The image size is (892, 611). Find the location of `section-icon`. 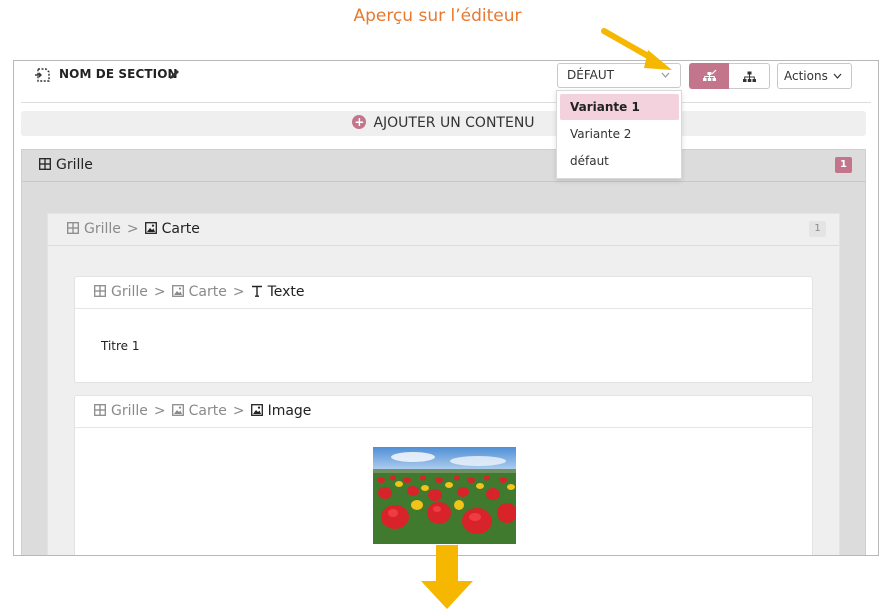

section-icon is located at coordinates (42, 75).